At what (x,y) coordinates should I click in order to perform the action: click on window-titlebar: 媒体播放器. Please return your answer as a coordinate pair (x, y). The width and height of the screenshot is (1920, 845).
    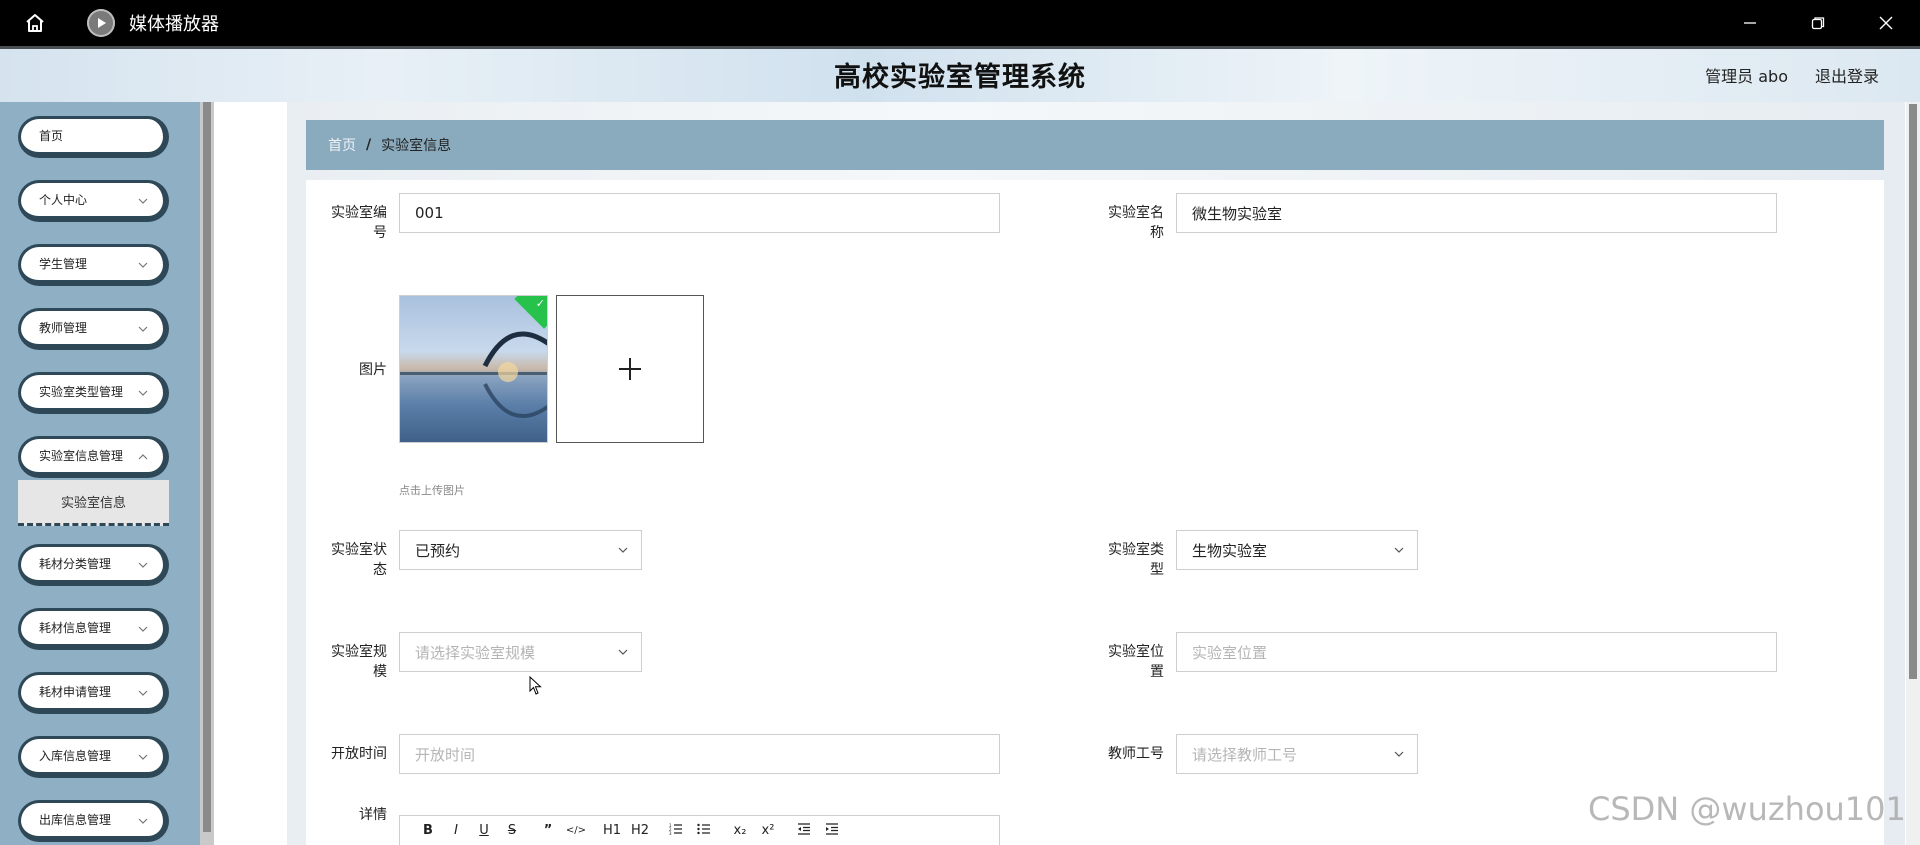
    Looking at the image, I should click on (960, 23).